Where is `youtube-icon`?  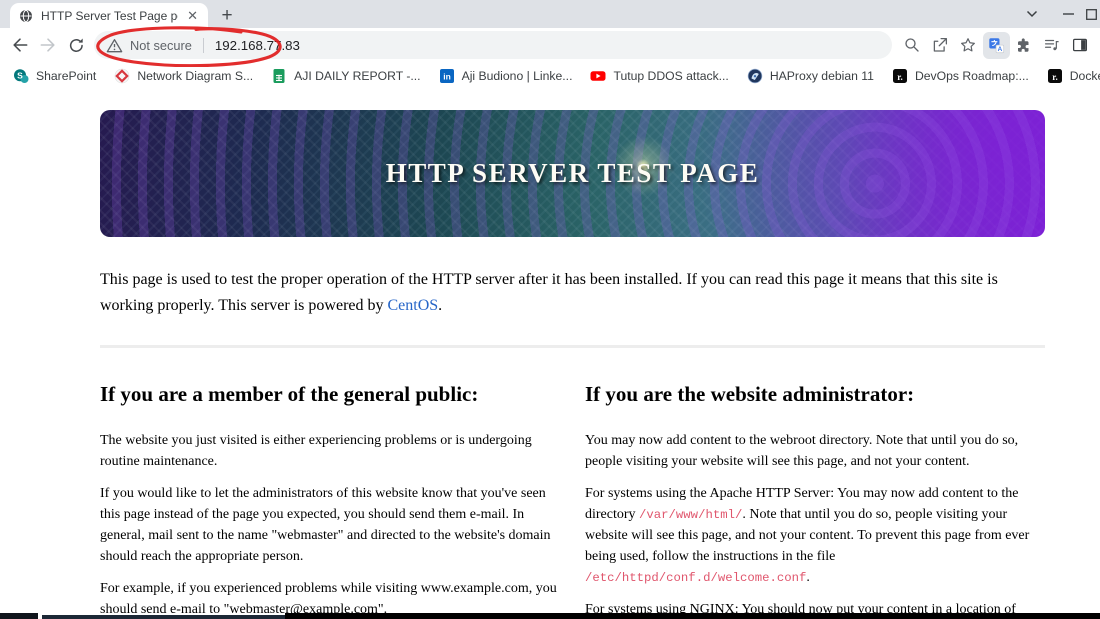
youtube-icon is located at coordinates (598, 76).